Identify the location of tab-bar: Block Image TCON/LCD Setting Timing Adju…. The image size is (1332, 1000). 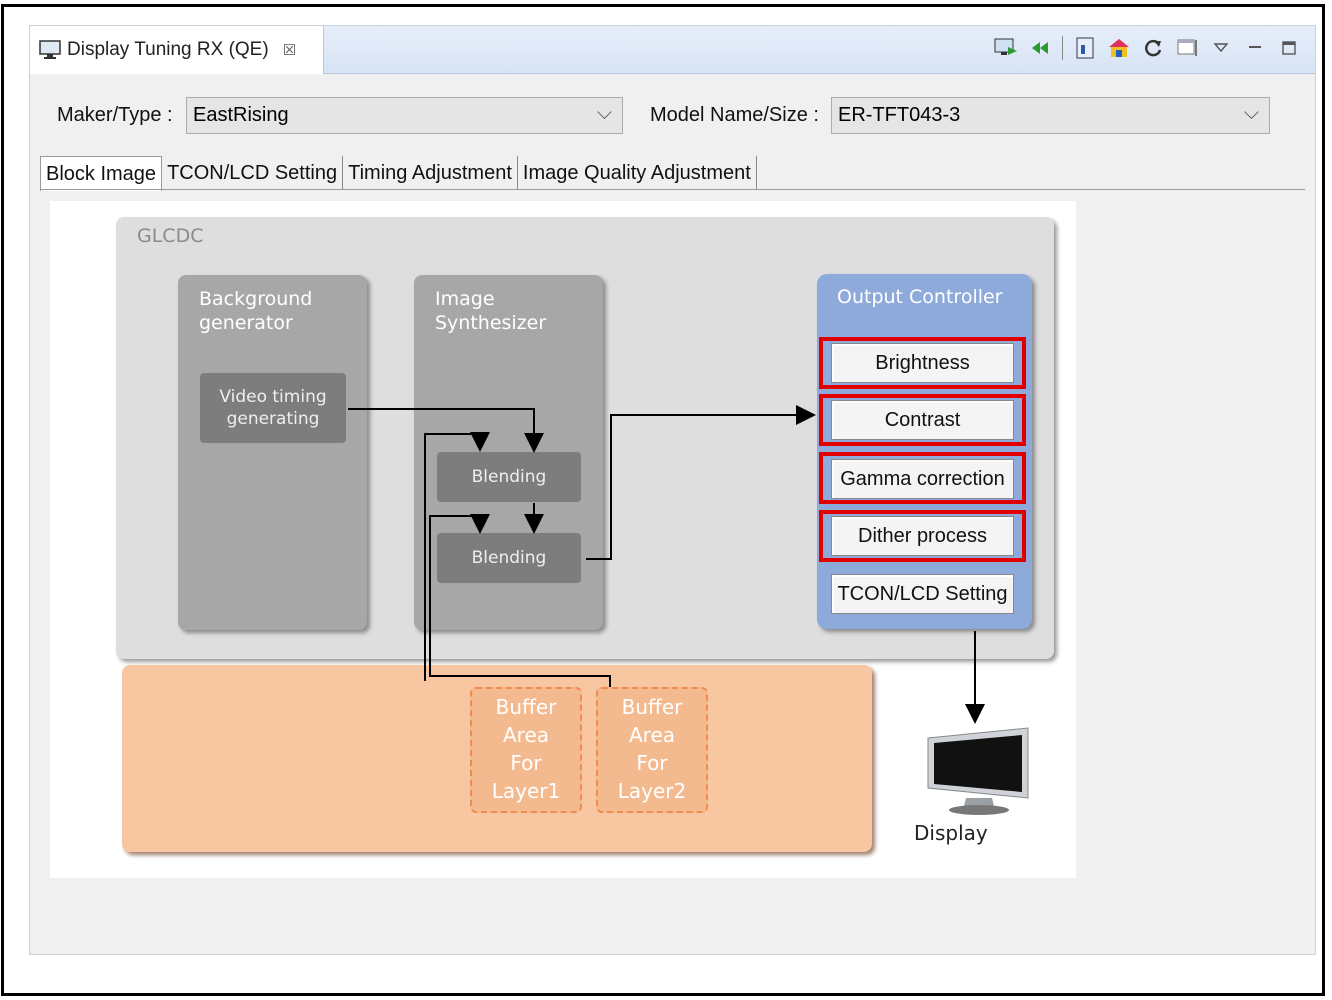
(398, 173).